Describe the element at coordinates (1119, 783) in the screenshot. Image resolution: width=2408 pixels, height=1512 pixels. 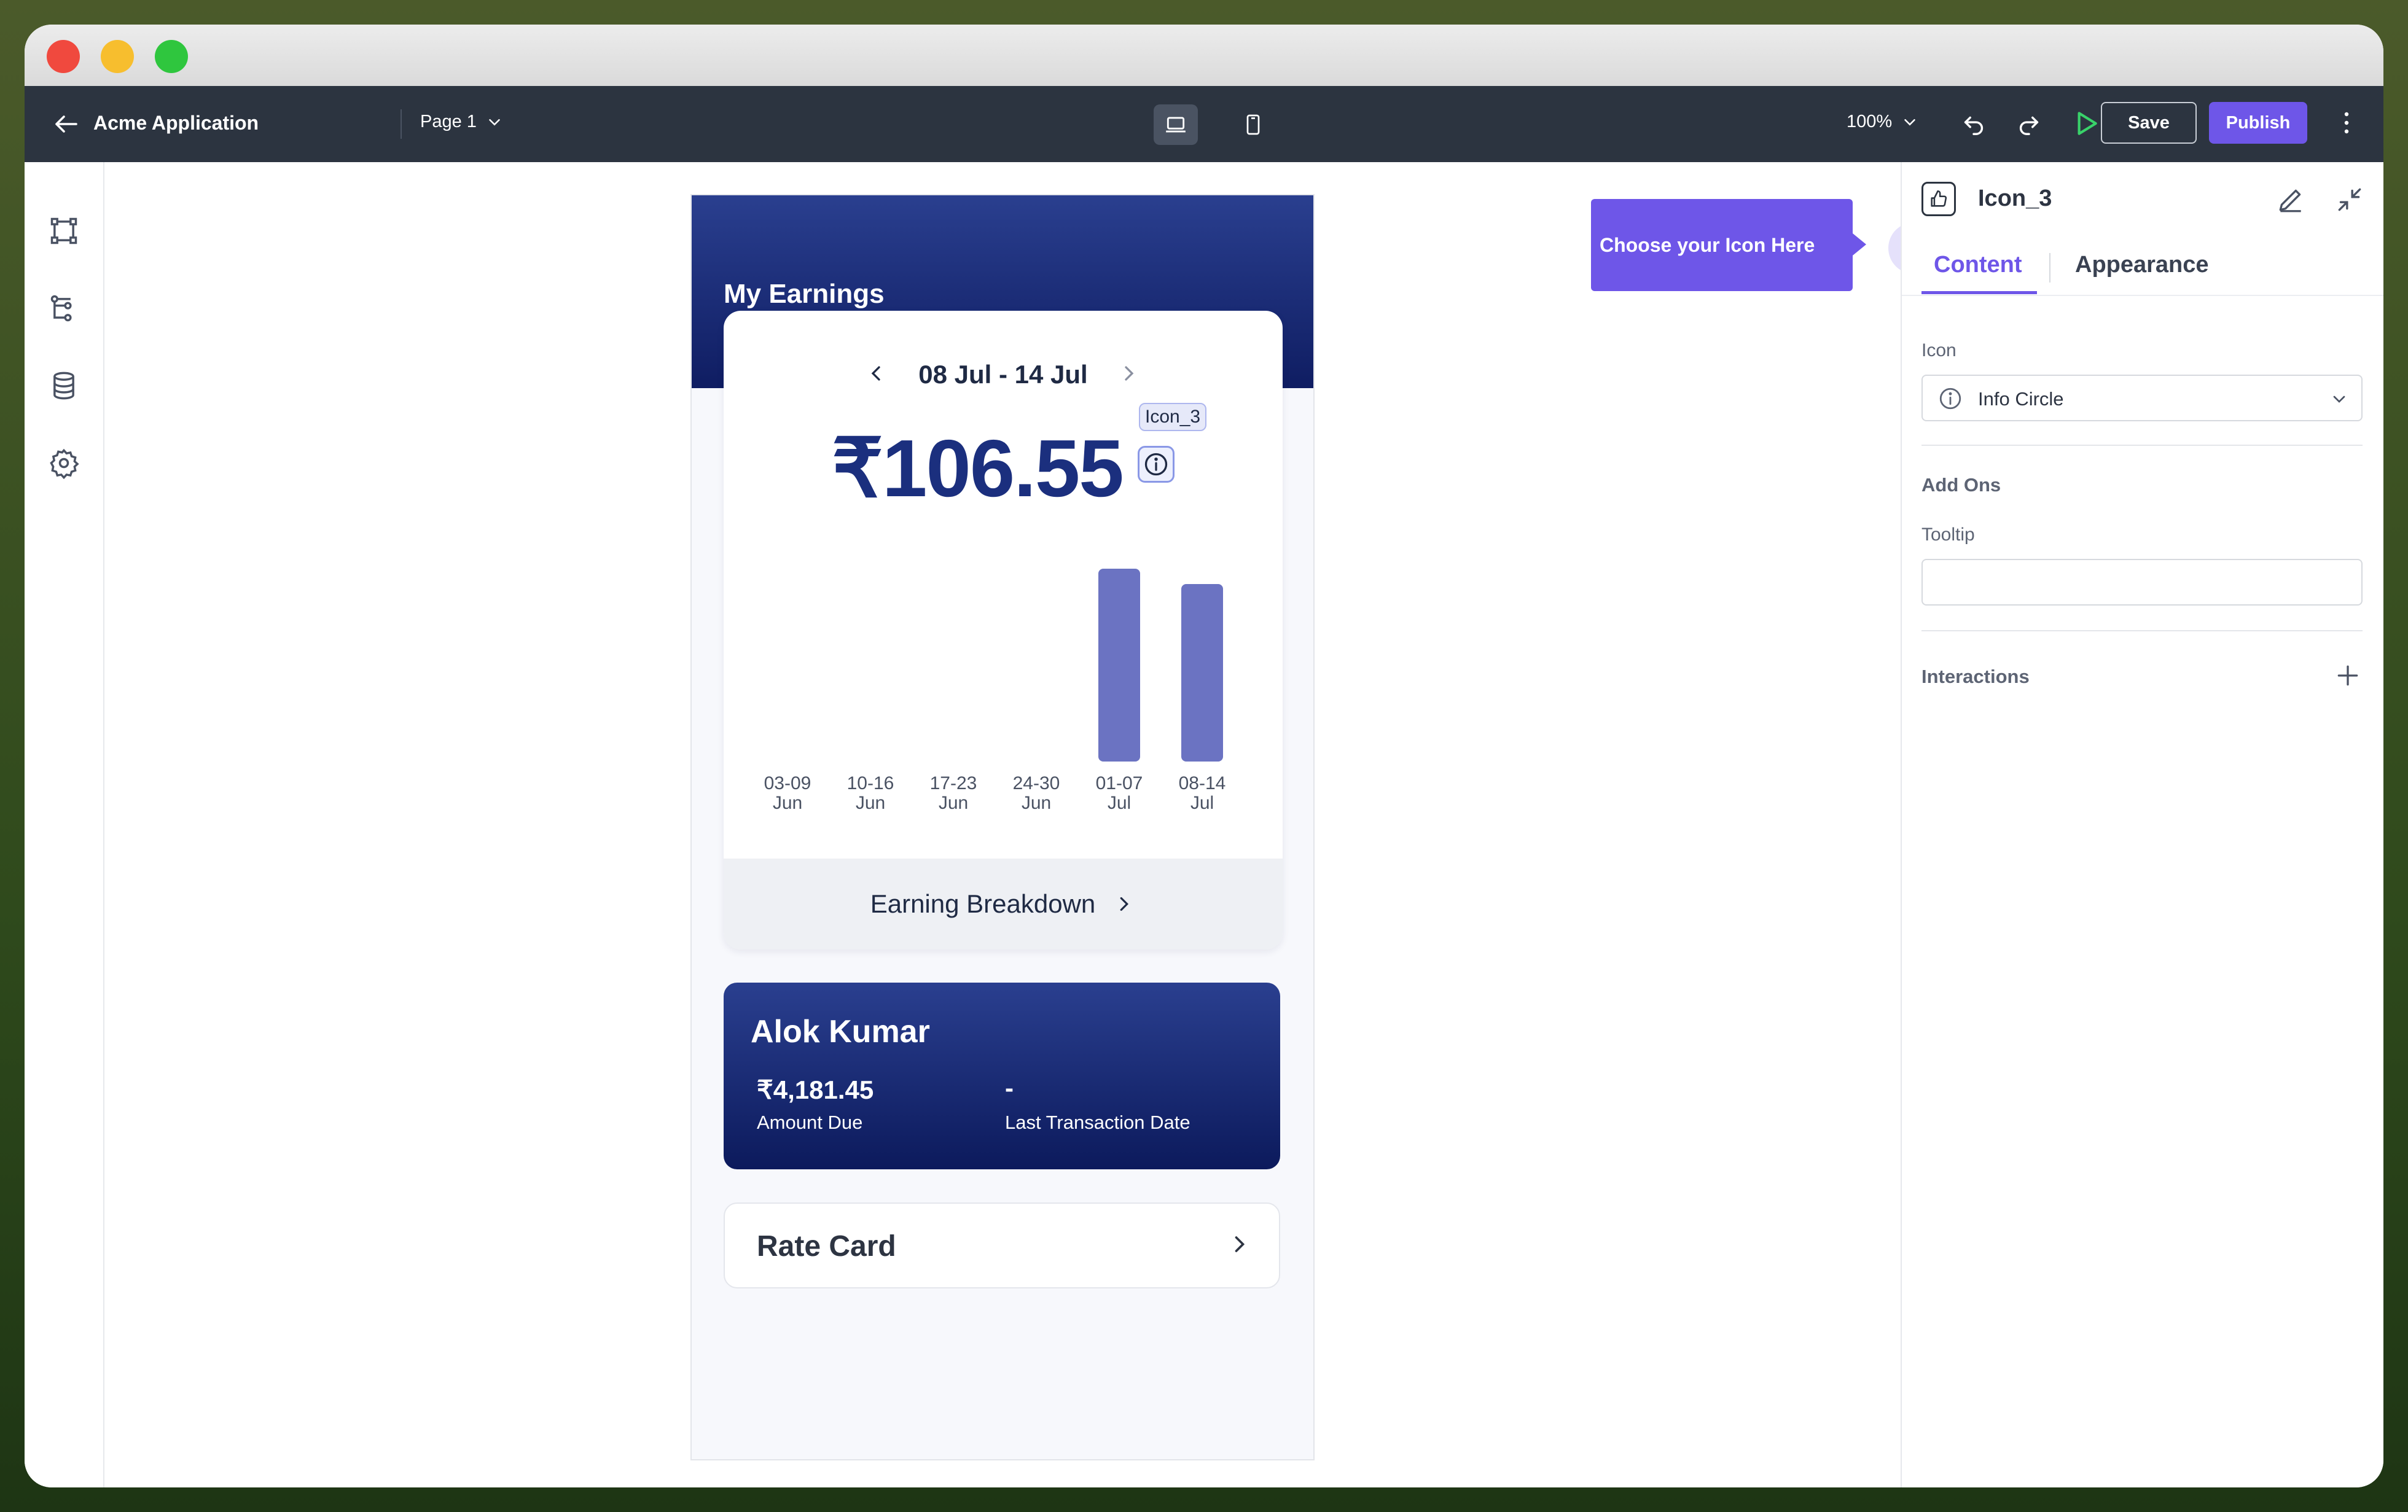
I see `chart-x-label-range: 01-07` at that location.